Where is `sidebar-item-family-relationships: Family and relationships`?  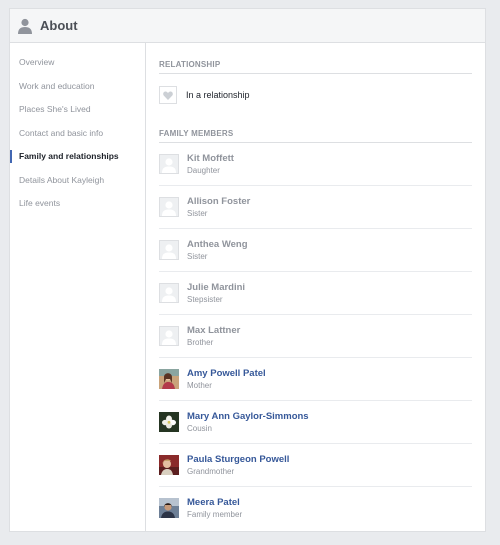 sidebar-item-family-relationships: Family and relationships is located at coordinates (77, 157).